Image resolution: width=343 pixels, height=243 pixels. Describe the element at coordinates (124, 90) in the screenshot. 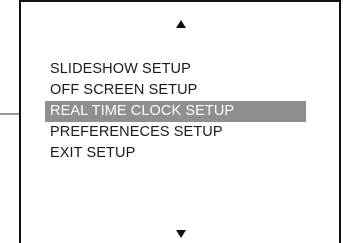

I see `menu-item-label: OFF SCREEN SETUP` at that location.